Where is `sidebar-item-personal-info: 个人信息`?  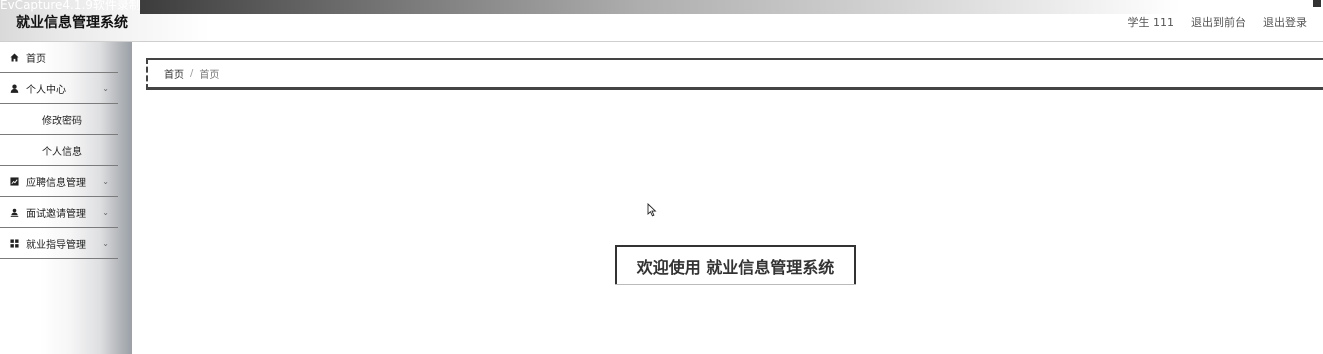 sidebar-item-personal-info: 个人信息 is located at coordinates (59, 150).